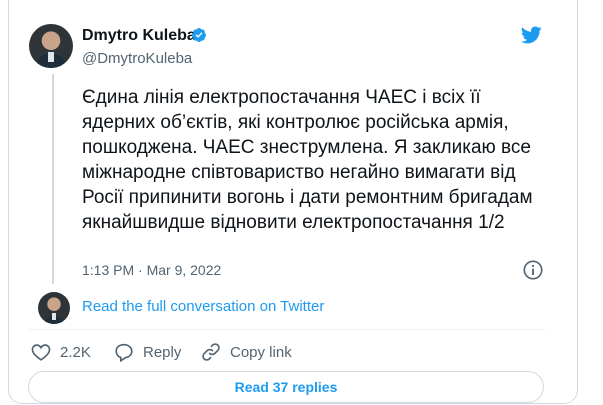  What do you see at coordinates (287, 329) in the screenshot?
I see `divider` at bounding box center [287, 329].